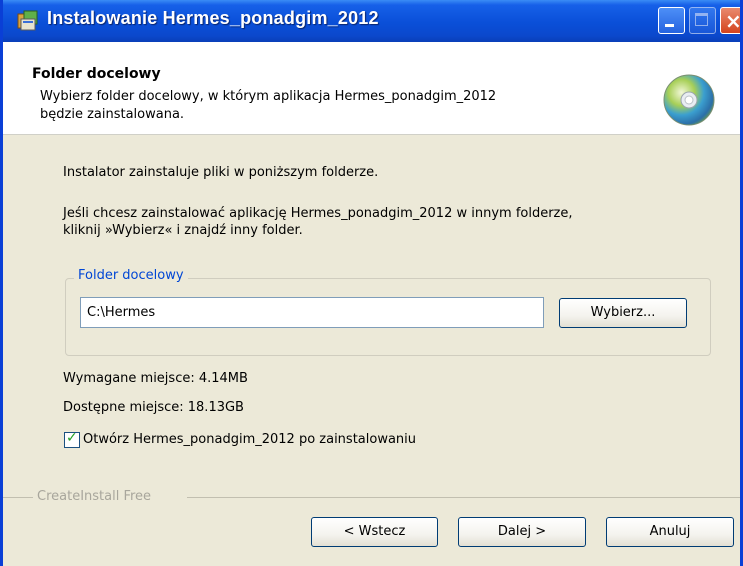 This screenshot has height=566, width=743. I want to click on brand-label: CreateInstall Free, so click(94, 496).